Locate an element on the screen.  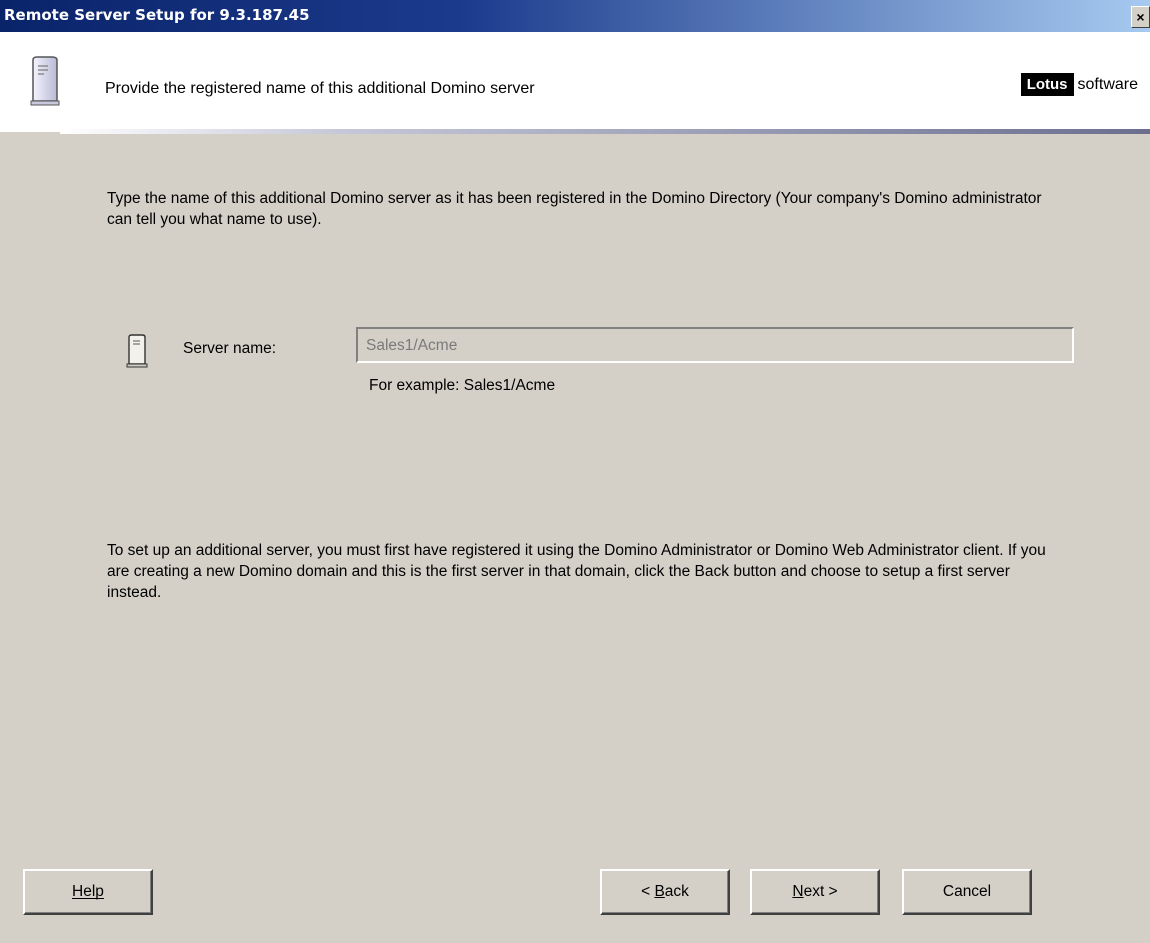
help-button: Help is located at coordinates (88, 892).